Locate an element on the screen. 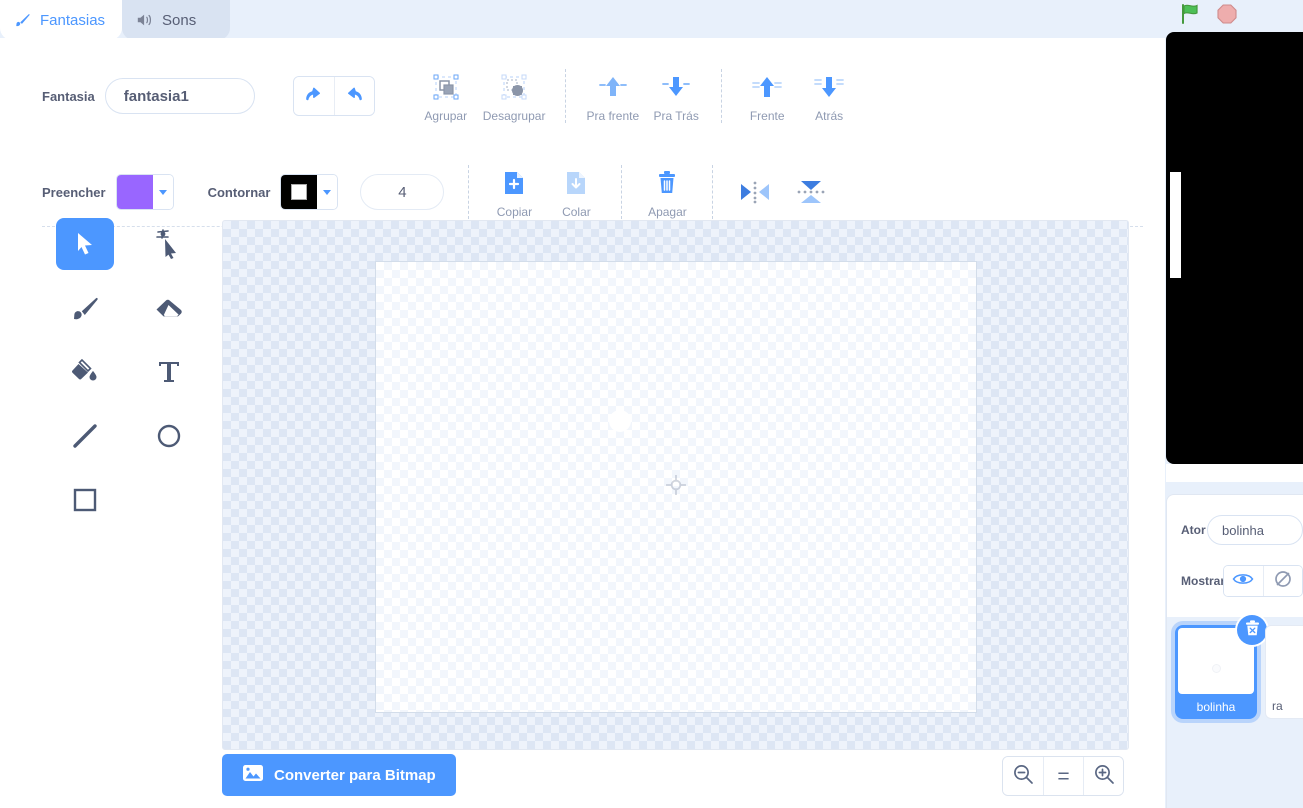  sprite-info: Ator Mostrar is located at coordinates (1235, 556).